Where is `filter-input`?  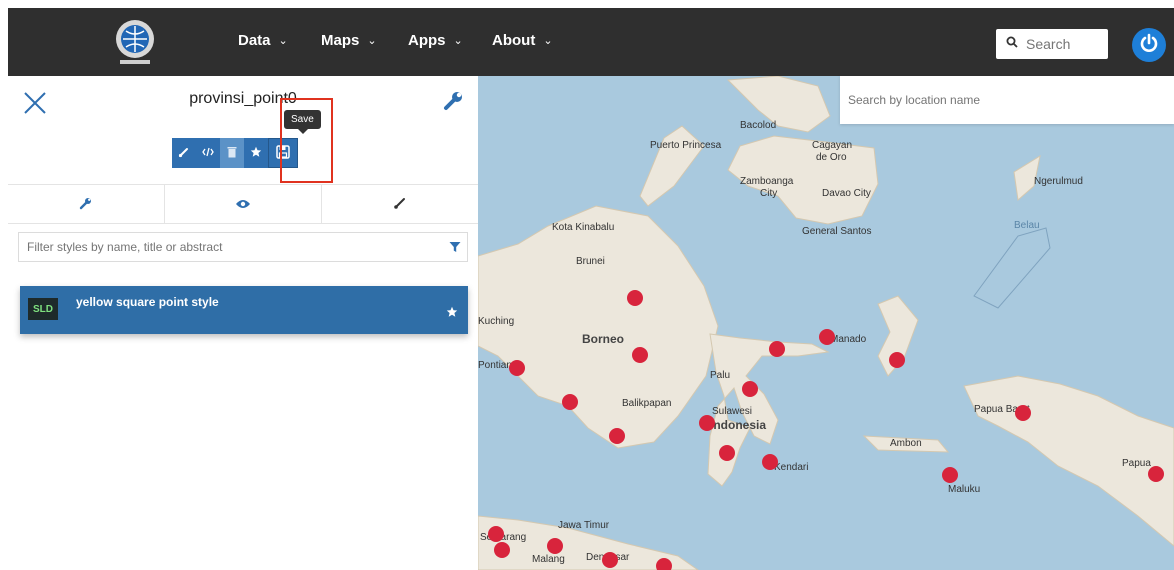 filter-input is located at coordinates (235, 247).